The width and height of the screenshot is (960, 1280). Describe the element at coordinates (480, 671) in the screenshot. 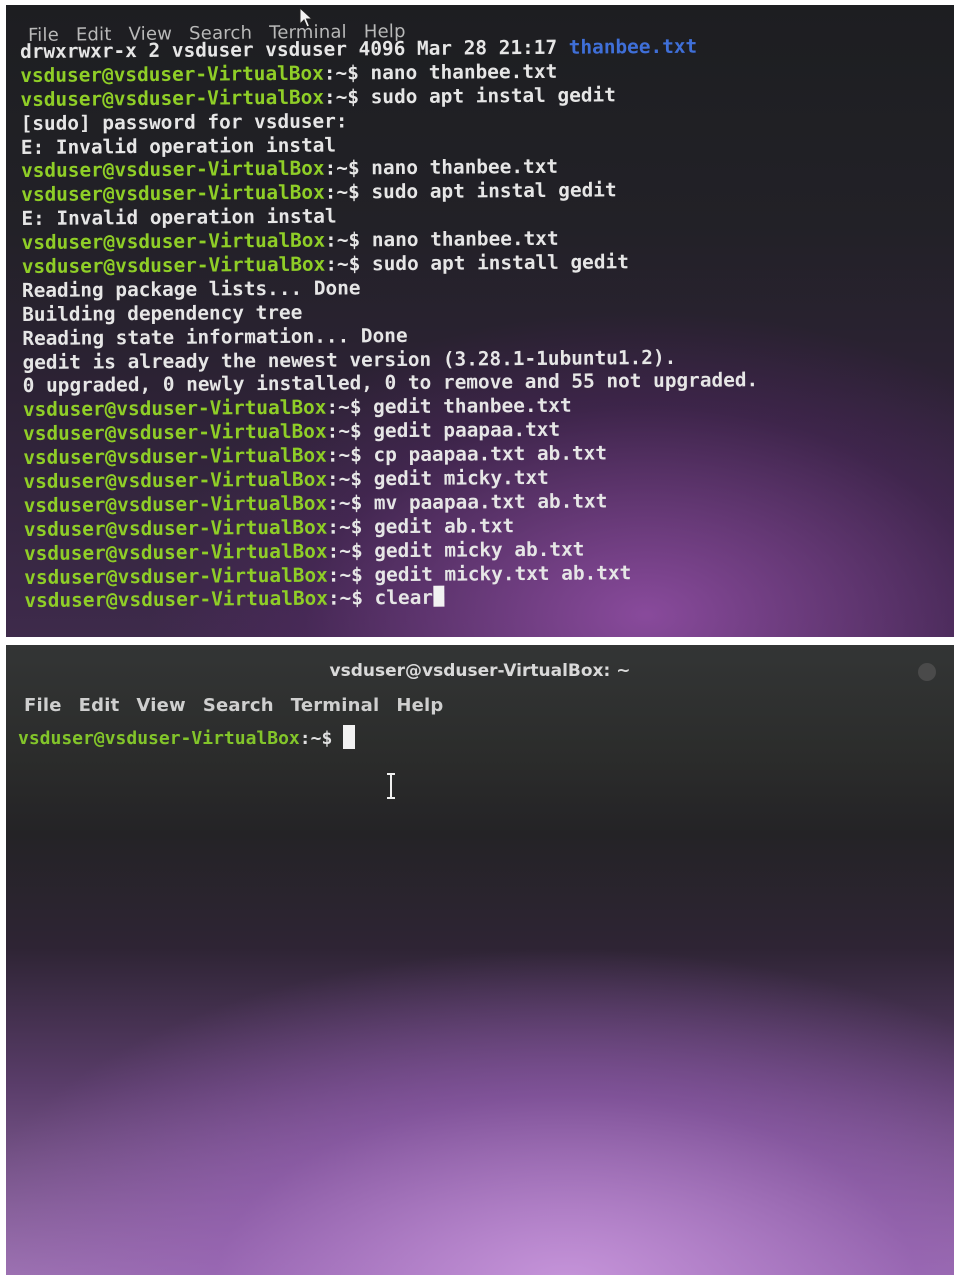

I see `window-title: vsduser@vsduser-VirtualBox: ~` at that location.